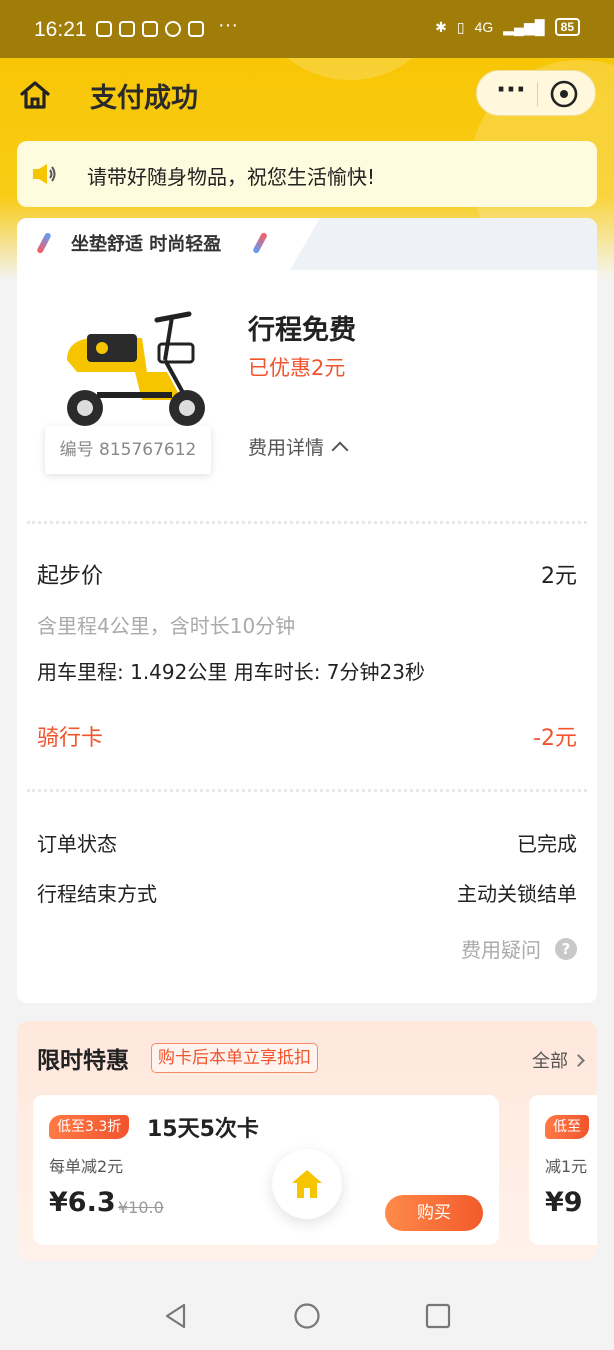  What do you see at coordinates (136, 368) in the screenshot?
I see `ebike-image` at bounding box center [136, 368].